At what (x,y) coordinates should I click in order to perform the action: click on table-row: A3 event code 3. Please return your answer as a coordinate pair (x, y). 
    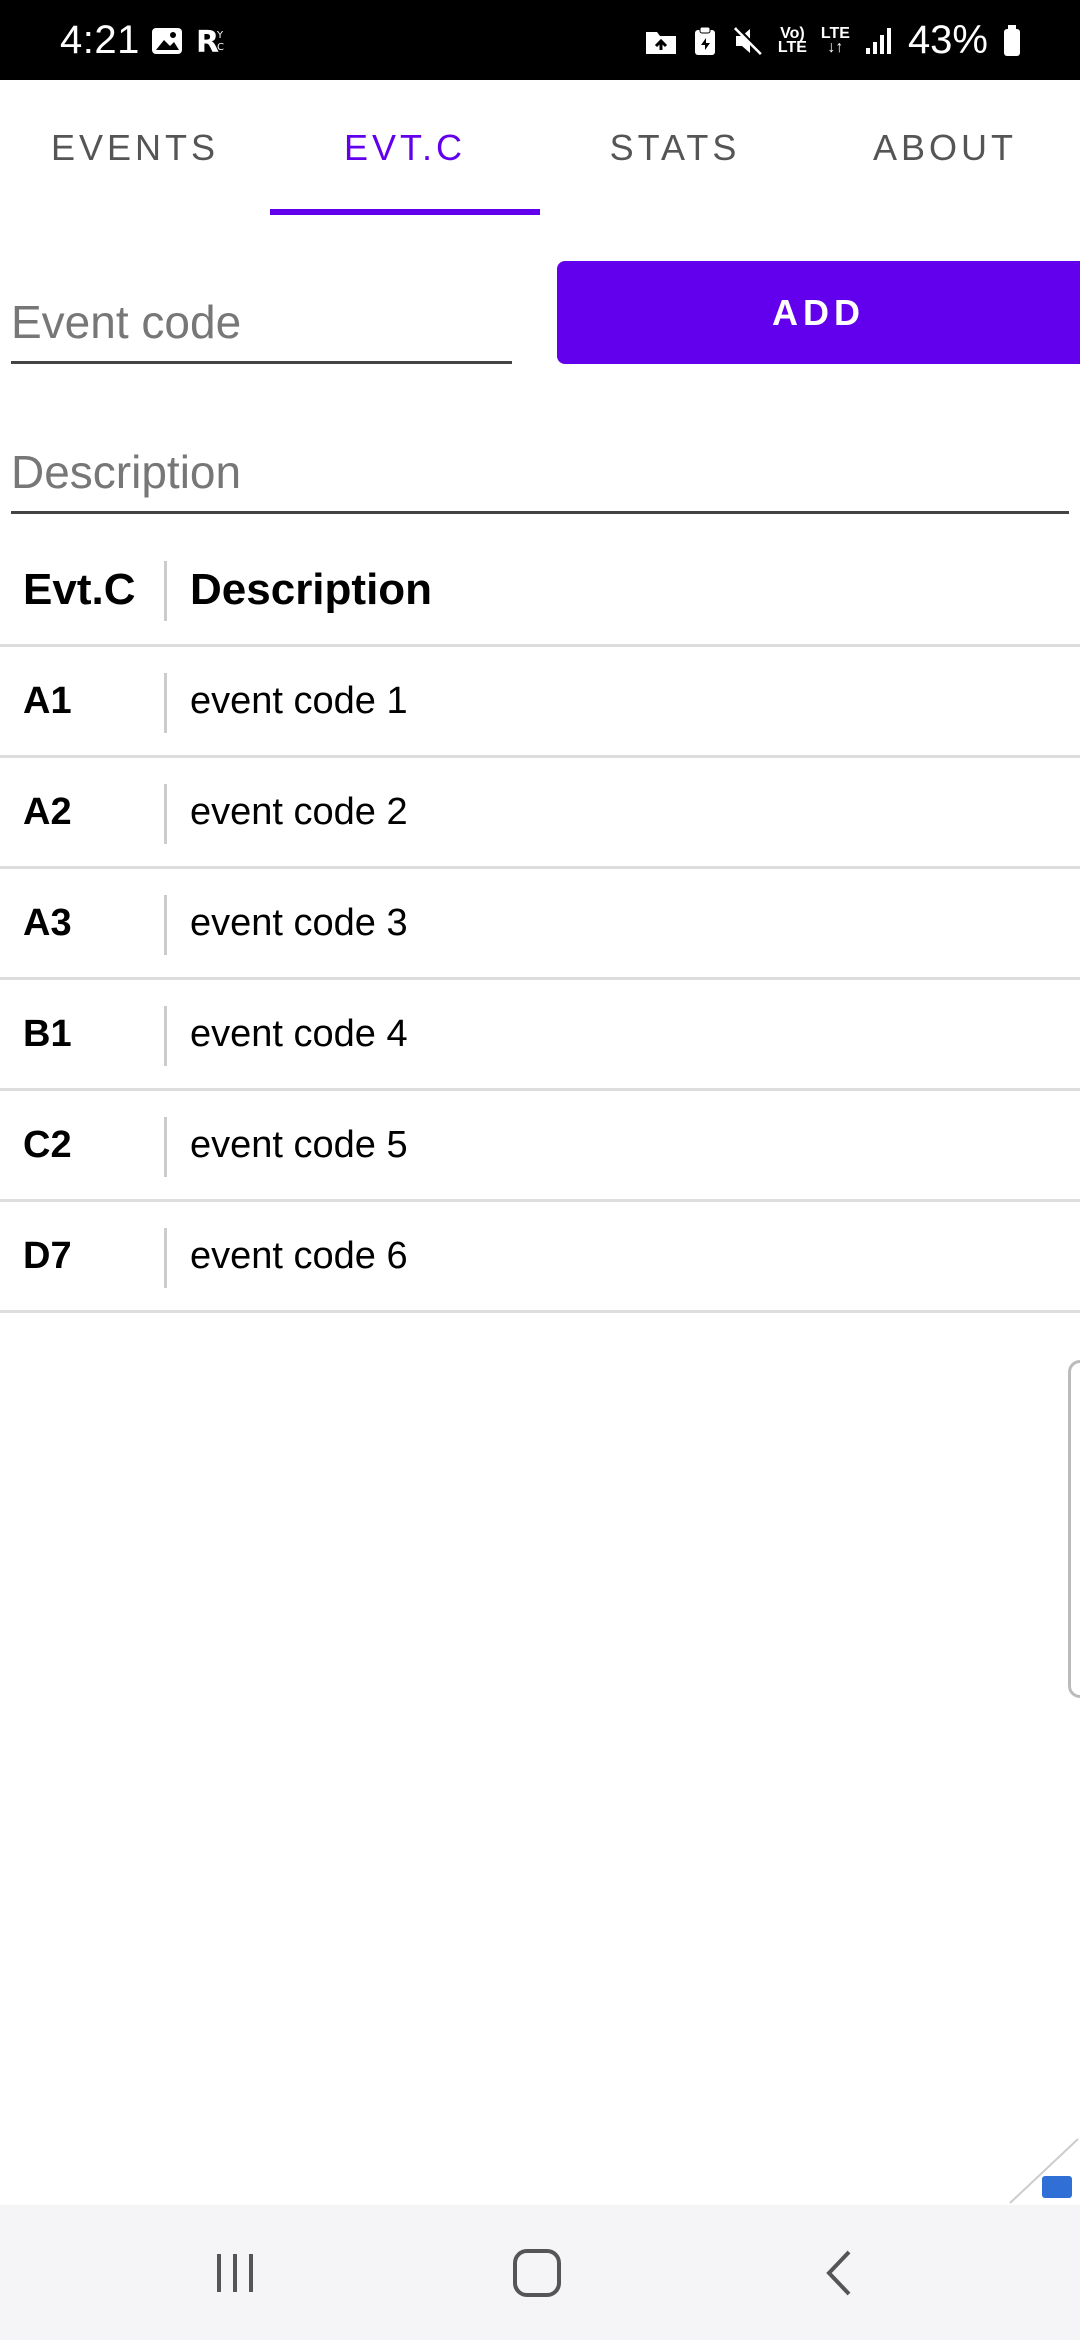
    Looking at the image, I should click on (540, 924).